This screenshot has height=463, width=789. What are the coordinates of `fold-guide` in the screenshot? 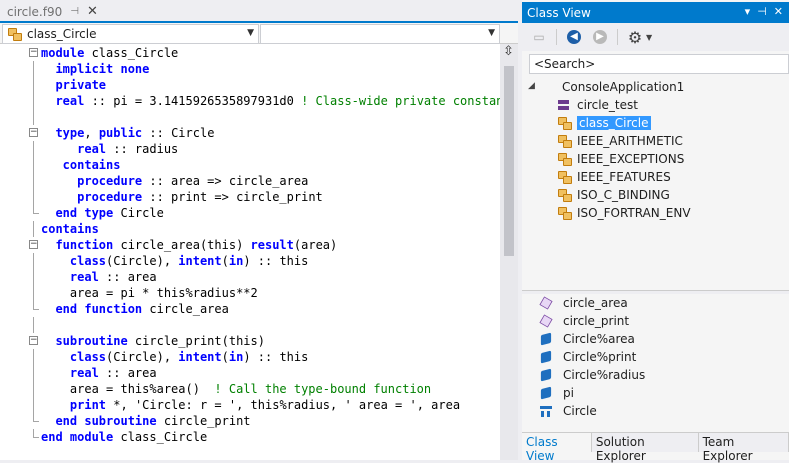 It's located at (33, 101).